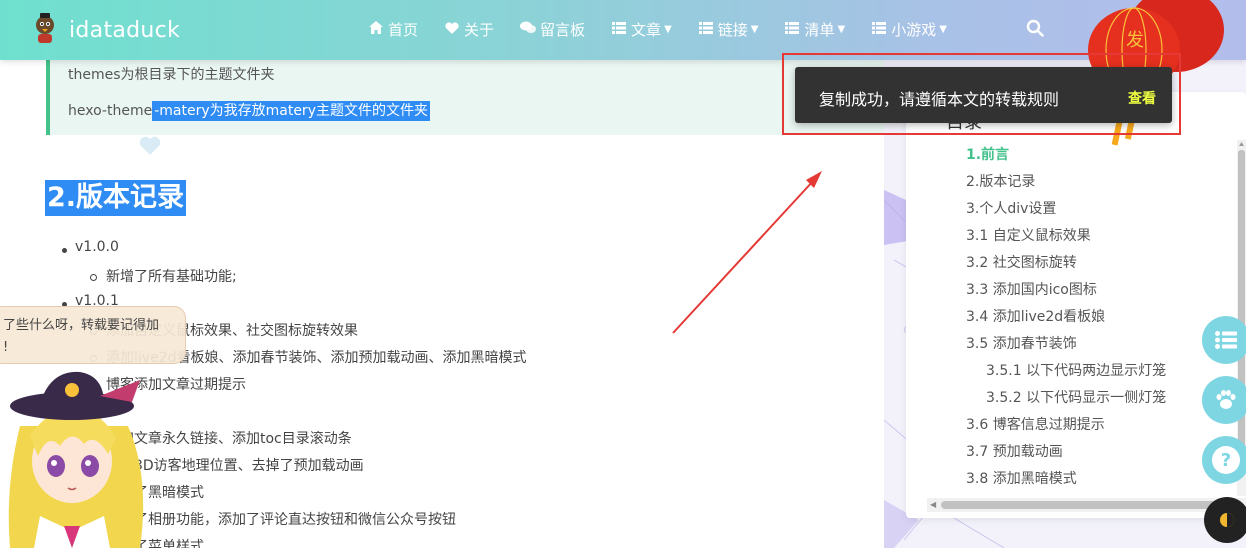 This screenshot has width=1246, height=548. What do you see at coordinates (732, 30) in the screenshot?
I see `nav-label: 链接` at bounding box center [732, 30].